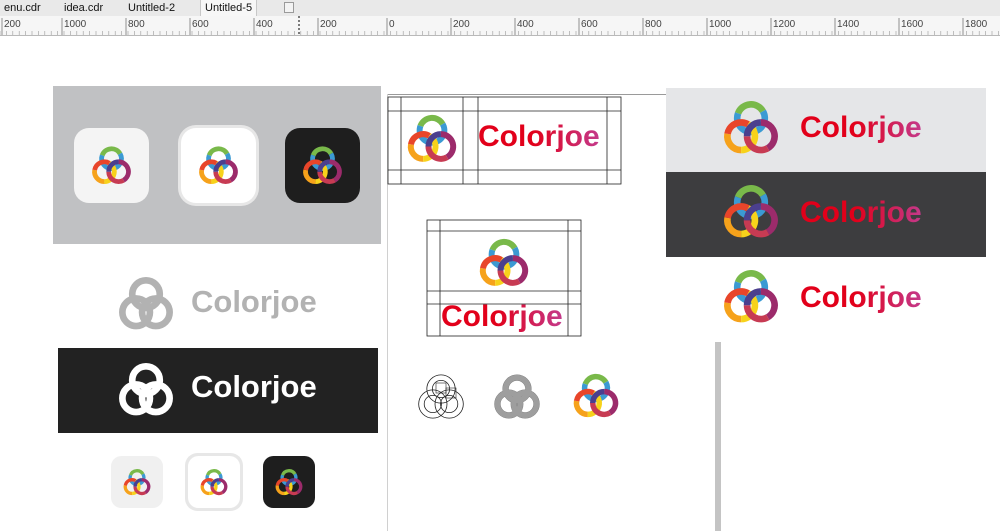  Describe the element at coordinates (784, 24) in the screenshot. I see `ruler-tick-label: 1200` at that location.